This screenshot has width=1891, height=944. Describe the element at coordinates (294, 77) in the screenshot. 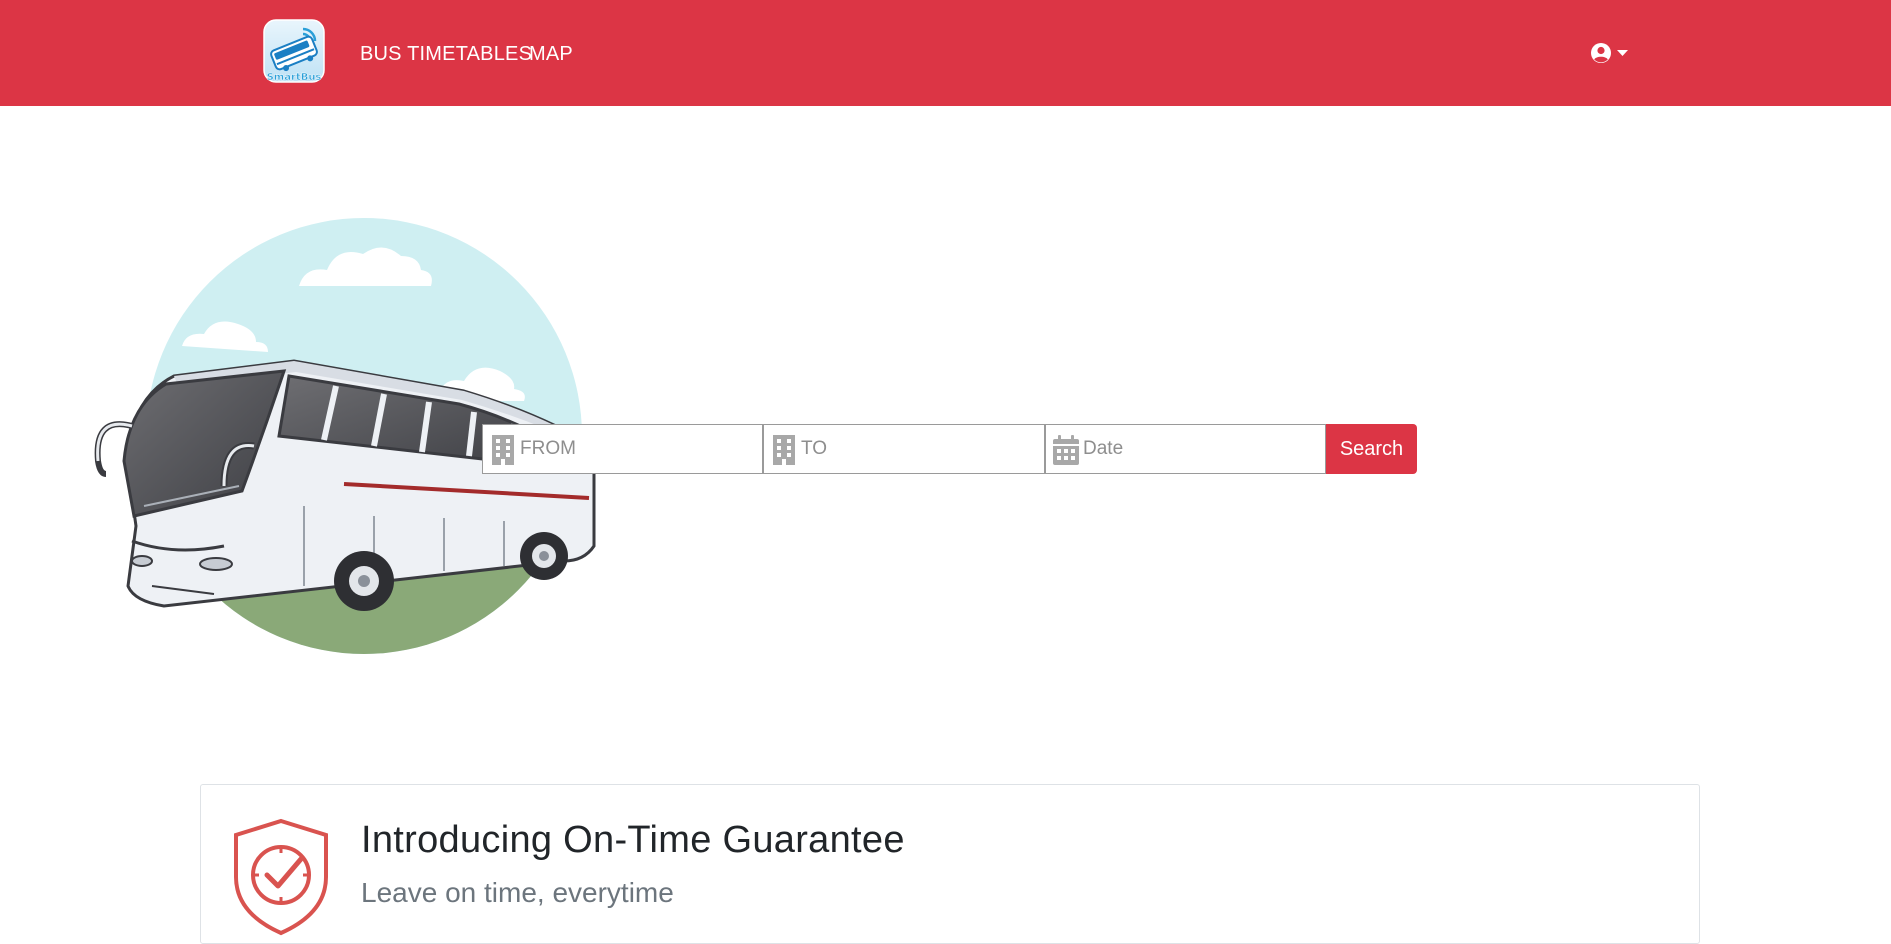

I see `logo-wordmark: SmartBus` at that location.